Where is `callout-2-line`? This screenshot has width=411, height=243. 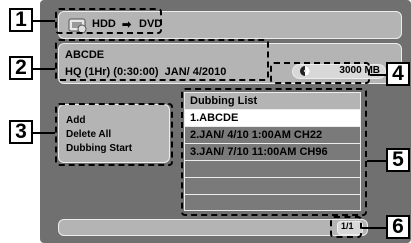
callout-2-line is located at coordinates (44, 69).